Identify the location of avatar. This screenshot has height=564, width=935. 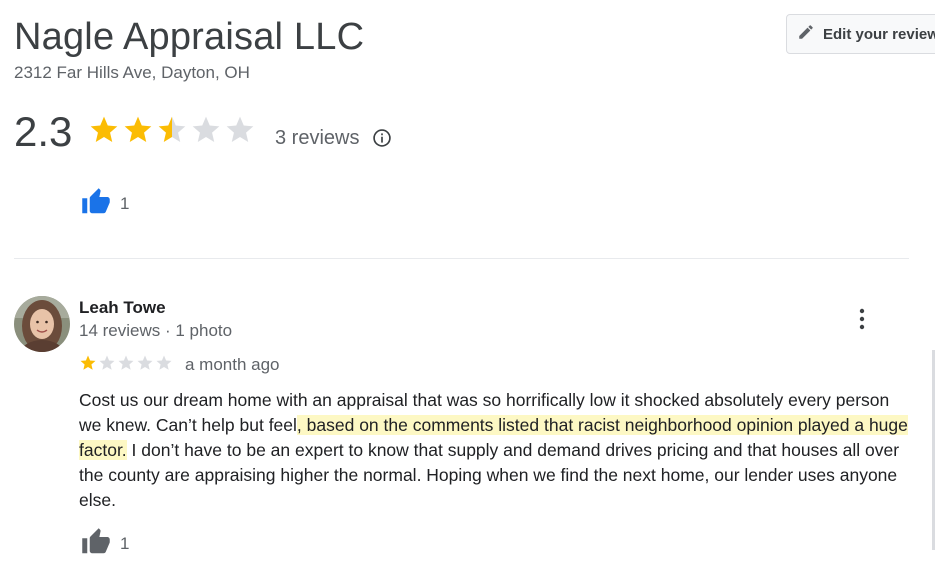
(42, 324).